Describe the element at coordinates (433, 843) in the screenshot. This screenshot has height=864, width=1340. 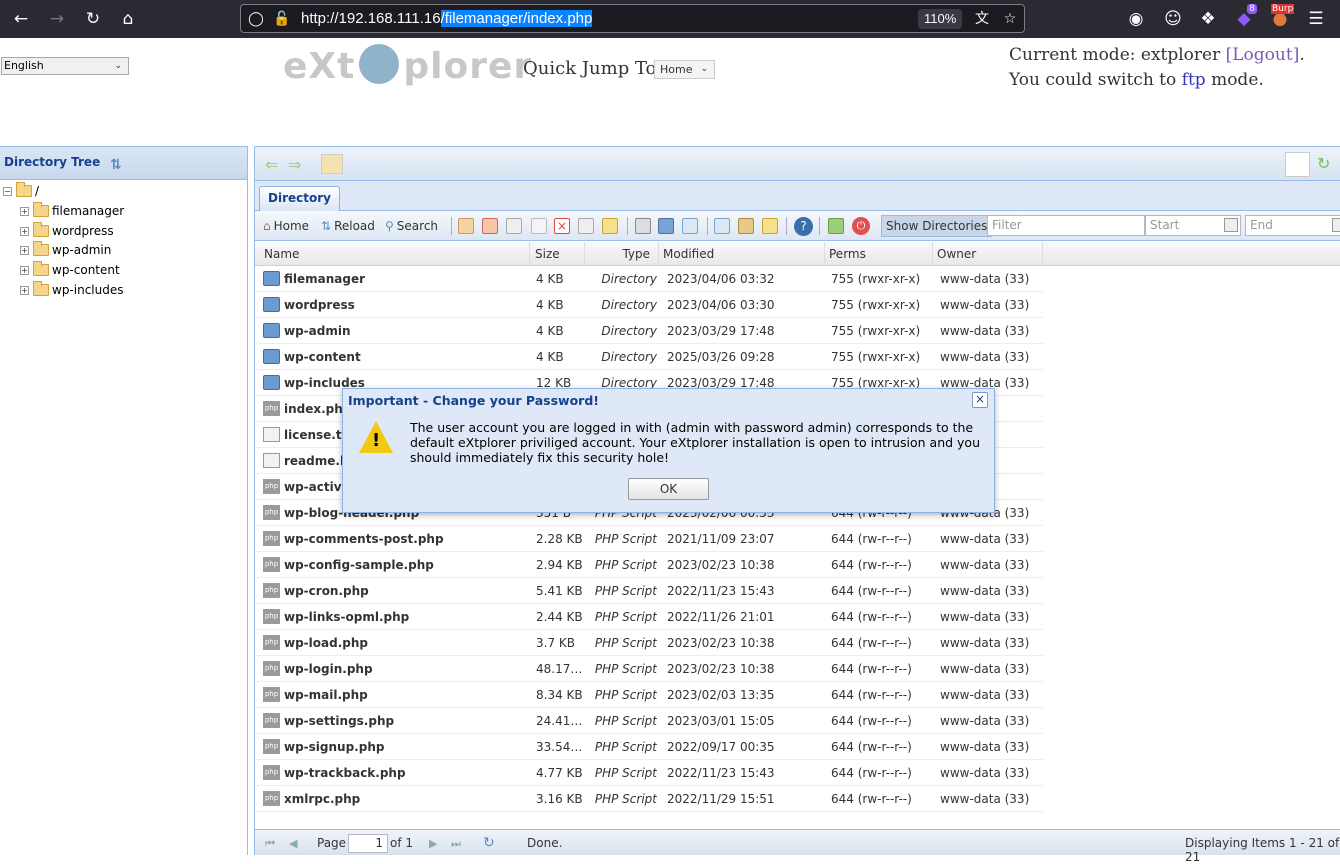
I see `next-page-icon: ▶` at that location.